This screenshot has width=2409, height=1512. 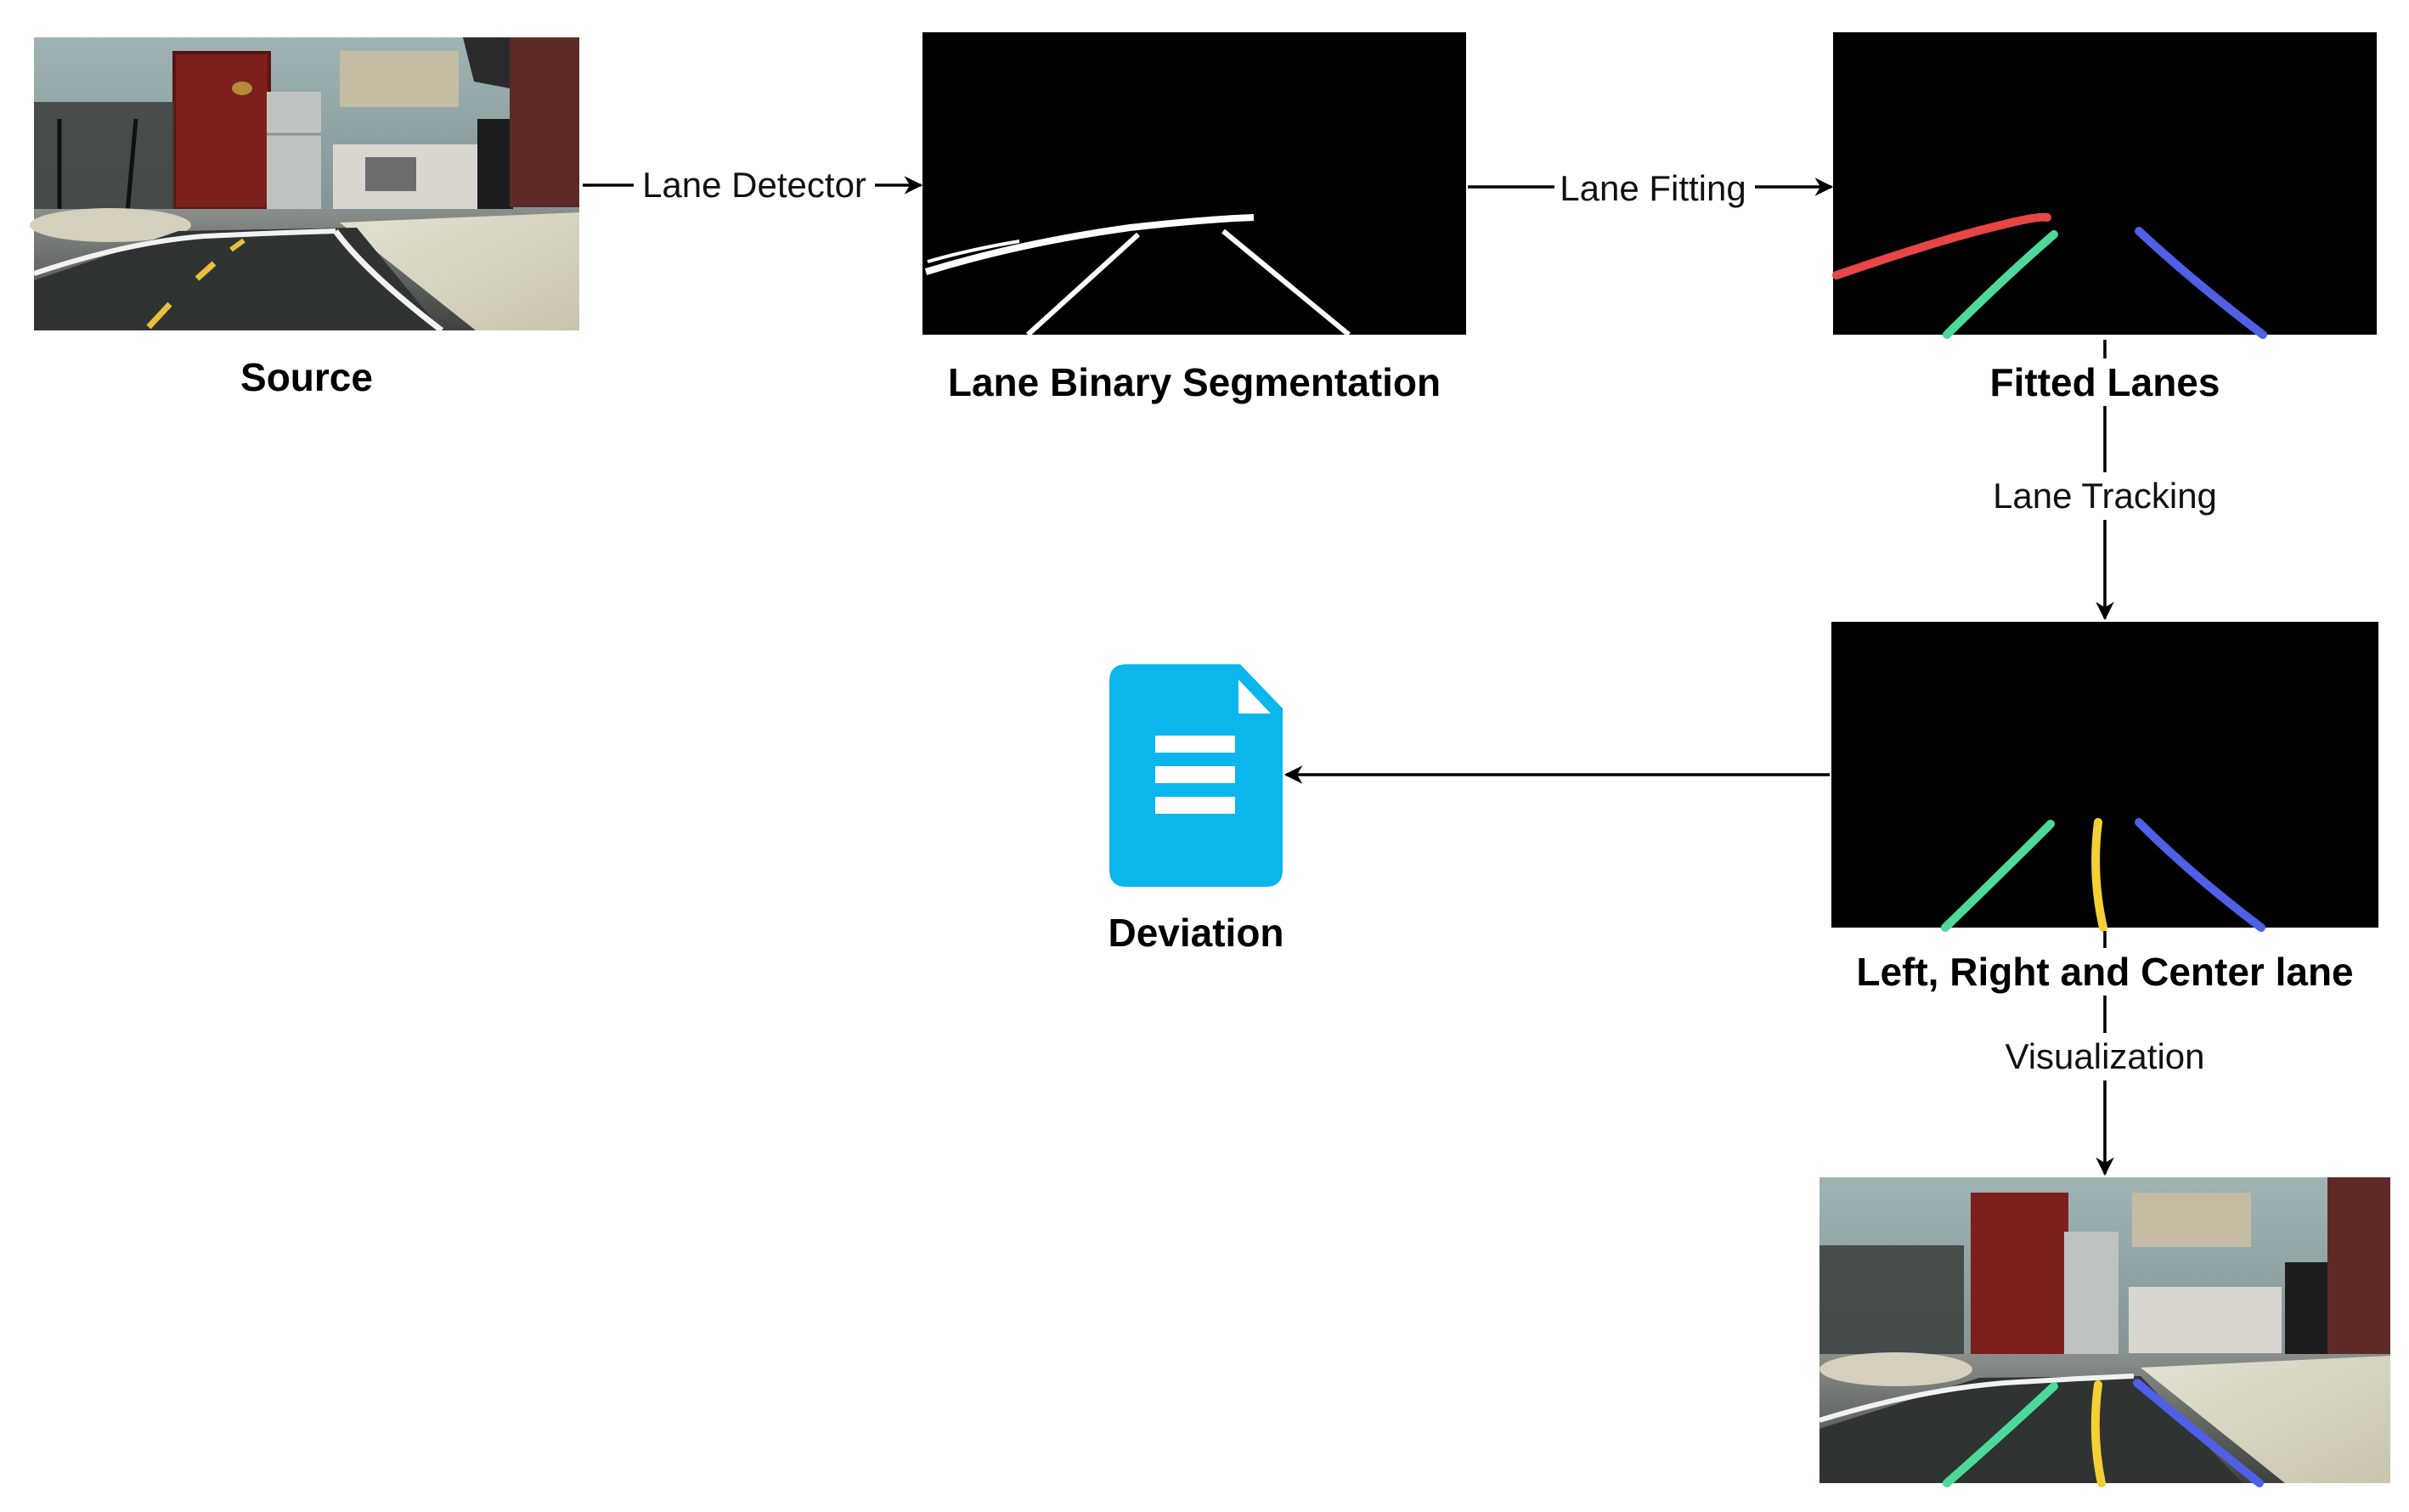 I want to click on binary-segmentation-label: Lane Binary Segmentation, so click(x=1194, y=382).